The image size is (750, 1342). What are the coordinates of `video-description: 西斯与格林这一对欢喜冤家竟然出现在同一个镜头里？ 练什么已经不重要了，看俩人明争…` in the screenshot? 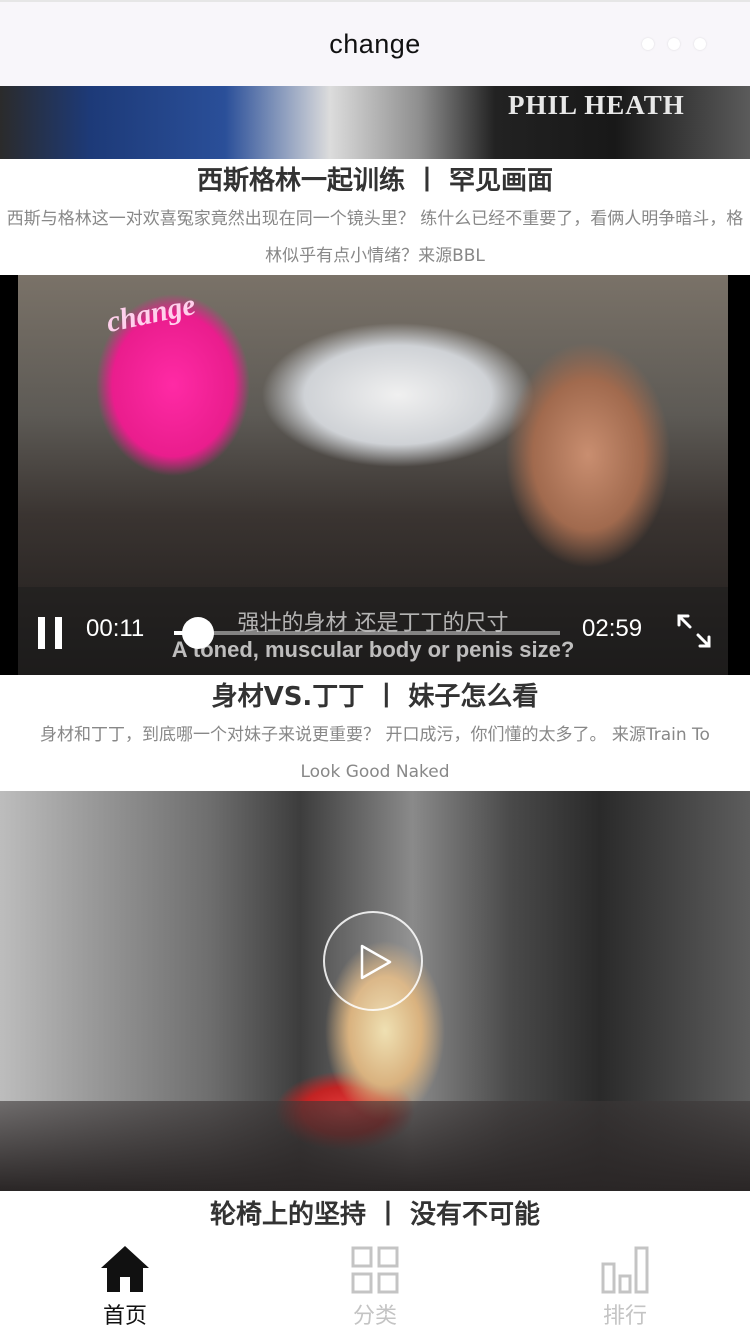 It's located at (375, 237).